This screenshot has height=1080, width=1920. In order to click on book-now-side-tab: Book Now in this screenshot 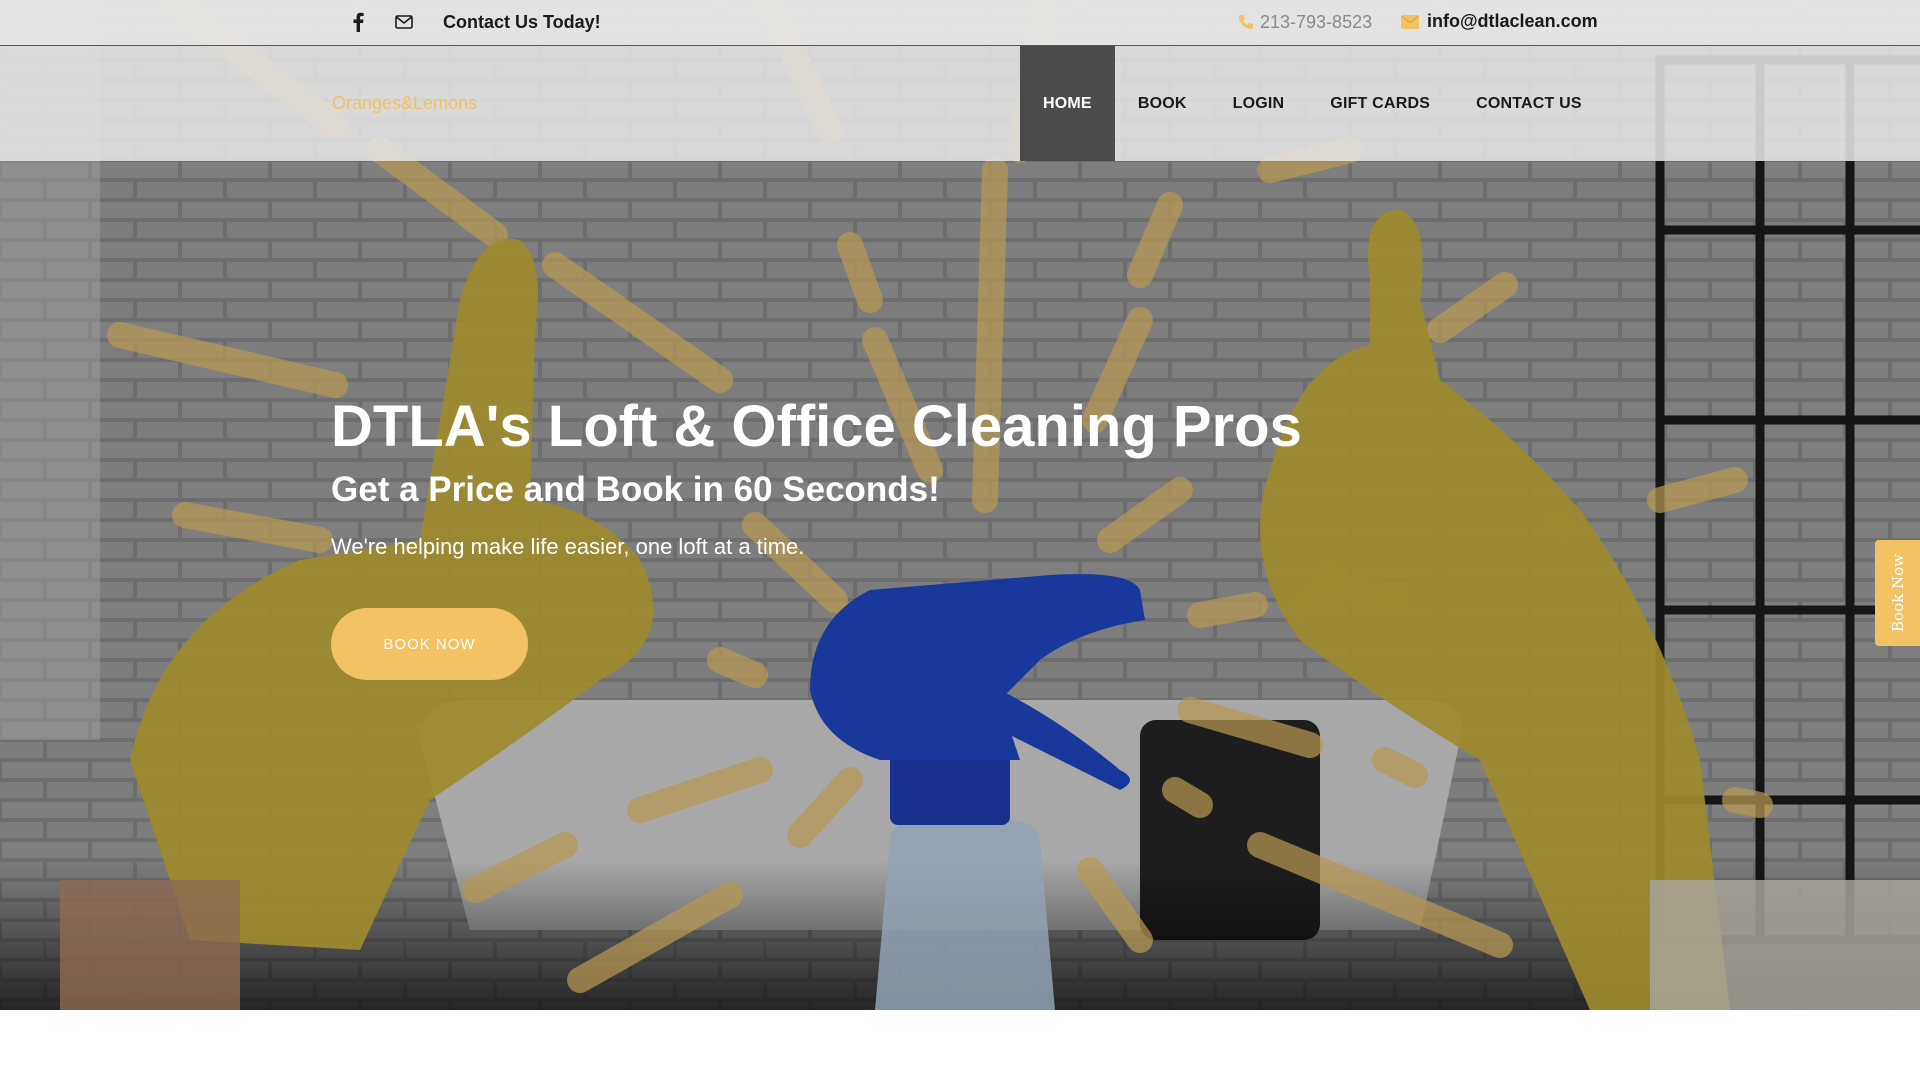, I will do `click(1897, 593)`.